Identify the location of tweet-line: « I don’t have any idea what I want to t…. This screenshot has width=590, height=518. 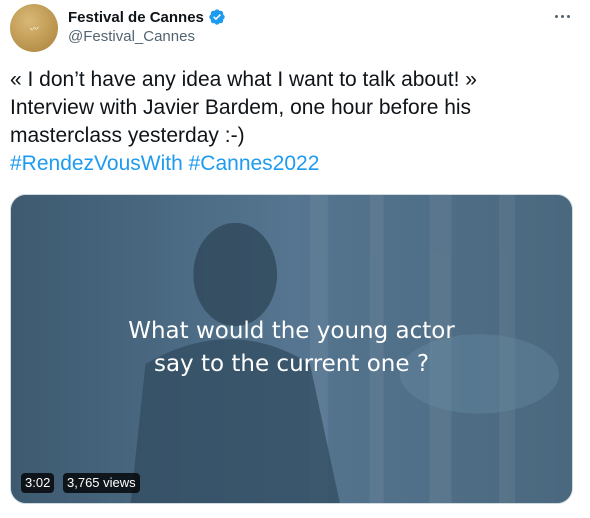
(243, 79).